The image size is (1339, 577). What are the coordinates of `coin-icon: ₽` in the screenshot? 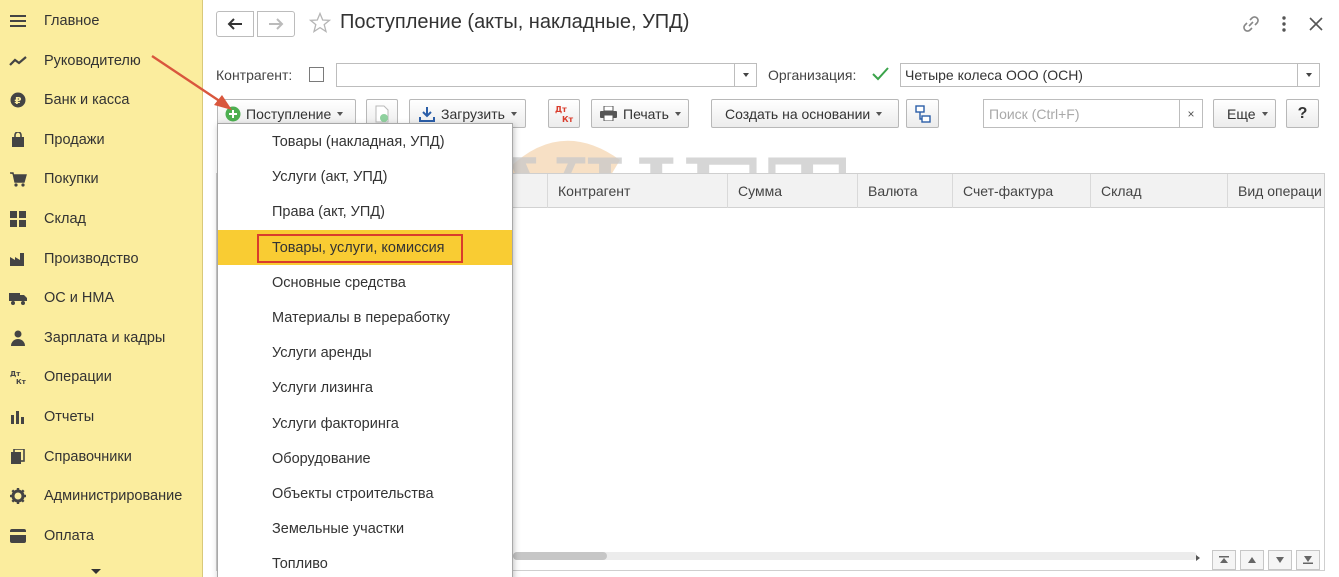 It's located at (18, 100).